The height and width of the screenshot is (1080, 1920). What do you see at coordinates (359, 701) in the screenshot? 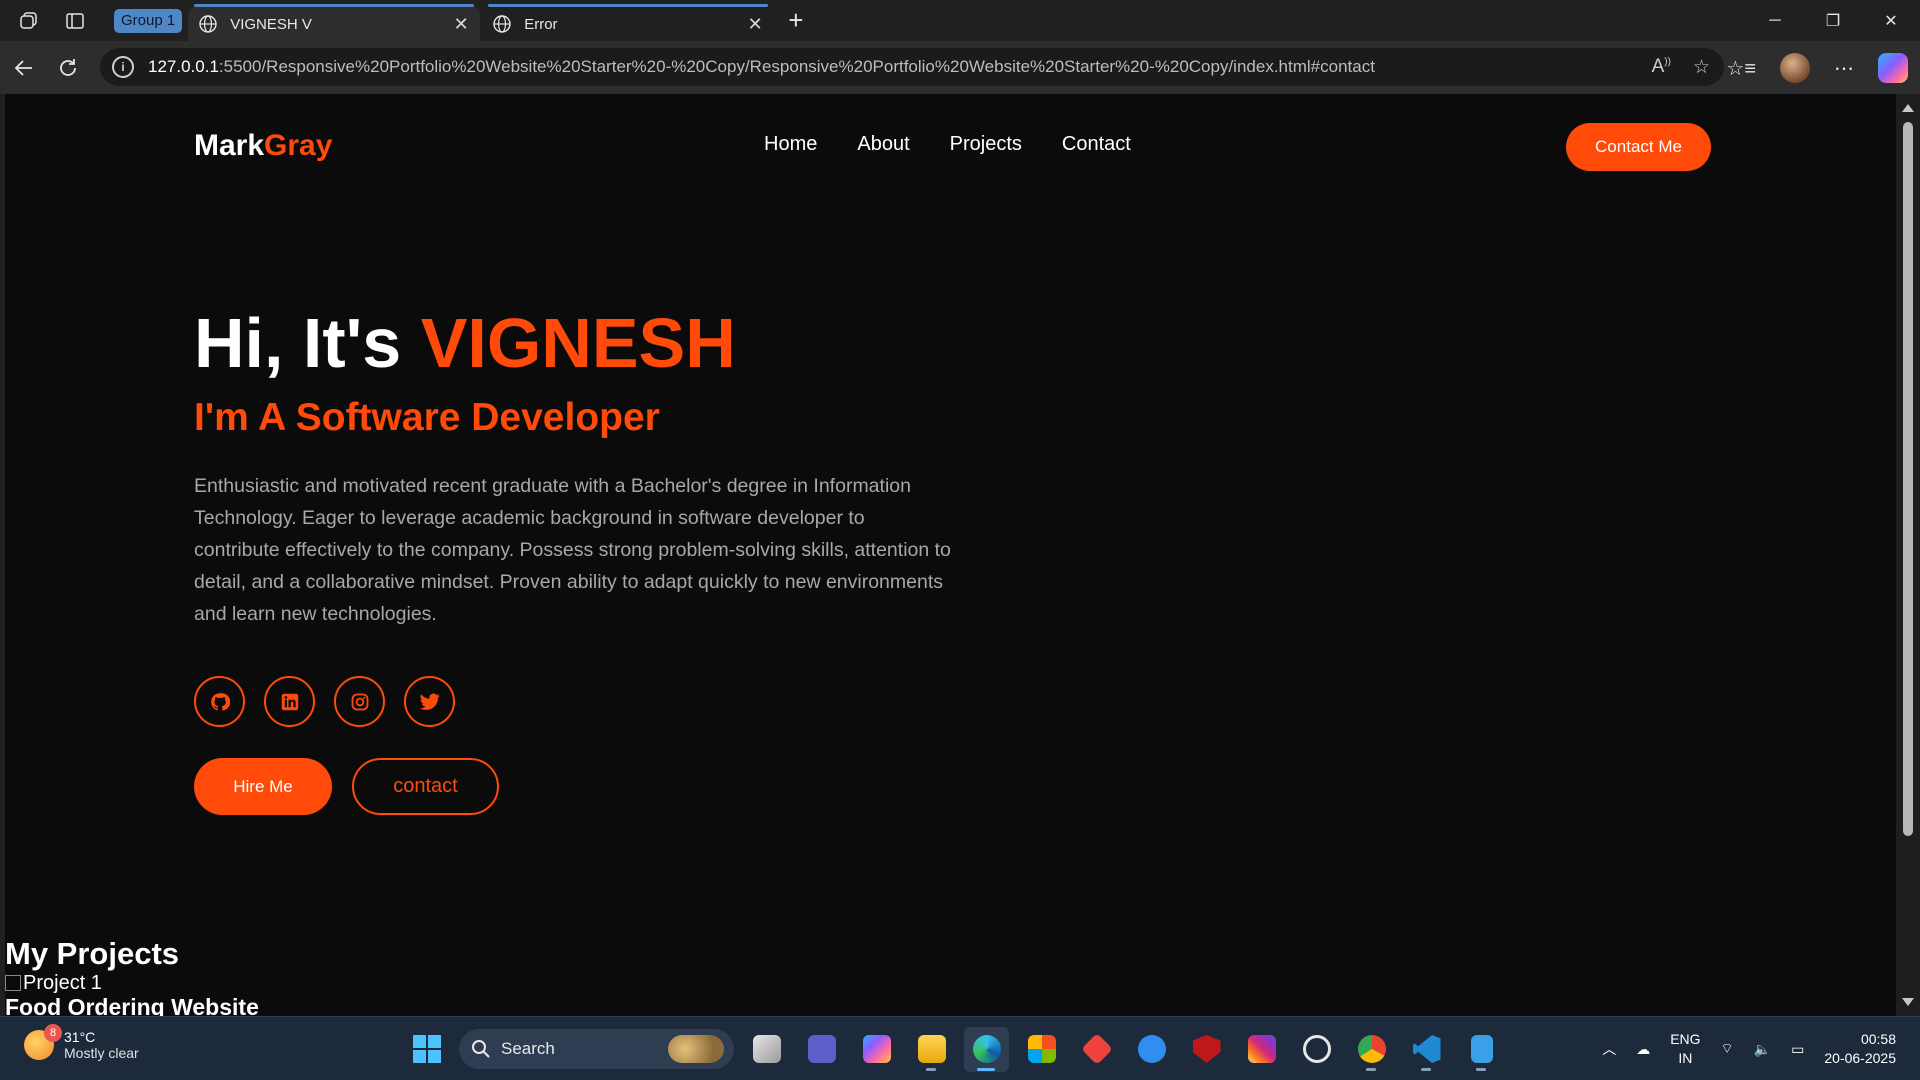
I see `instagram-link` at bounding box center [359, 701].